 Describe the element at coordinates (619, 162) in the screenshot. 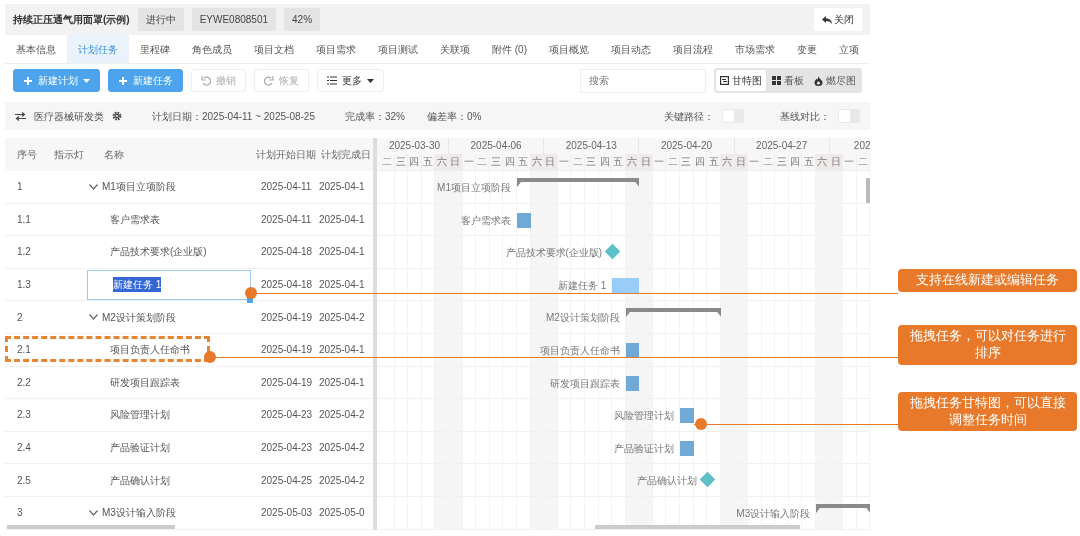

I see `weekday-label: 五` at that location.